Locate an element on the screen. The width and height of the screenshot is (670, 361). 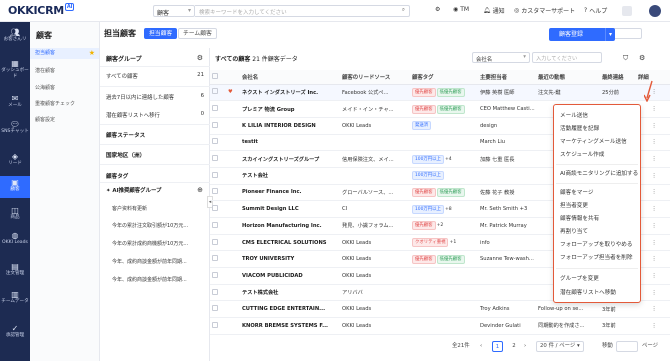
avatar is located at coordinates (655, 11).